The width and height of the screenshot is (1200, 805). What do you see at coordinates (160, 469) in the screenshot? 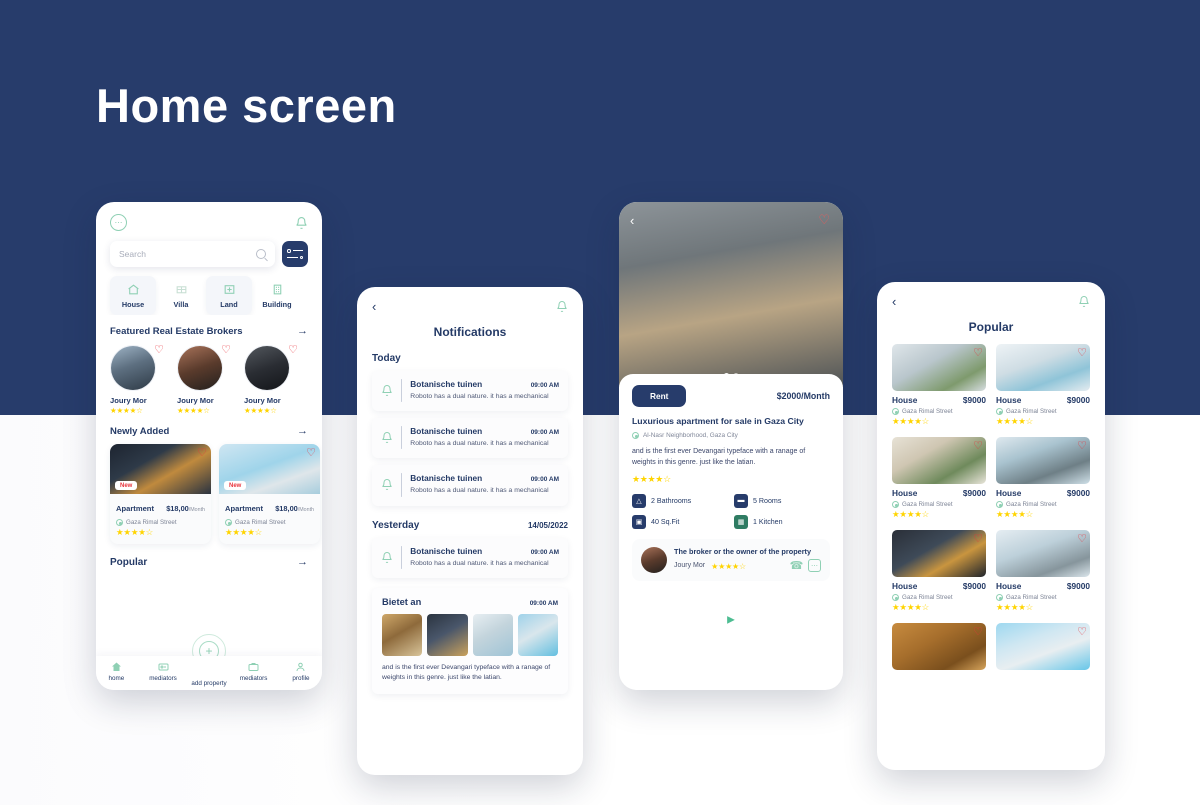
I see `property-image: New` at bounding box center [160, 469].